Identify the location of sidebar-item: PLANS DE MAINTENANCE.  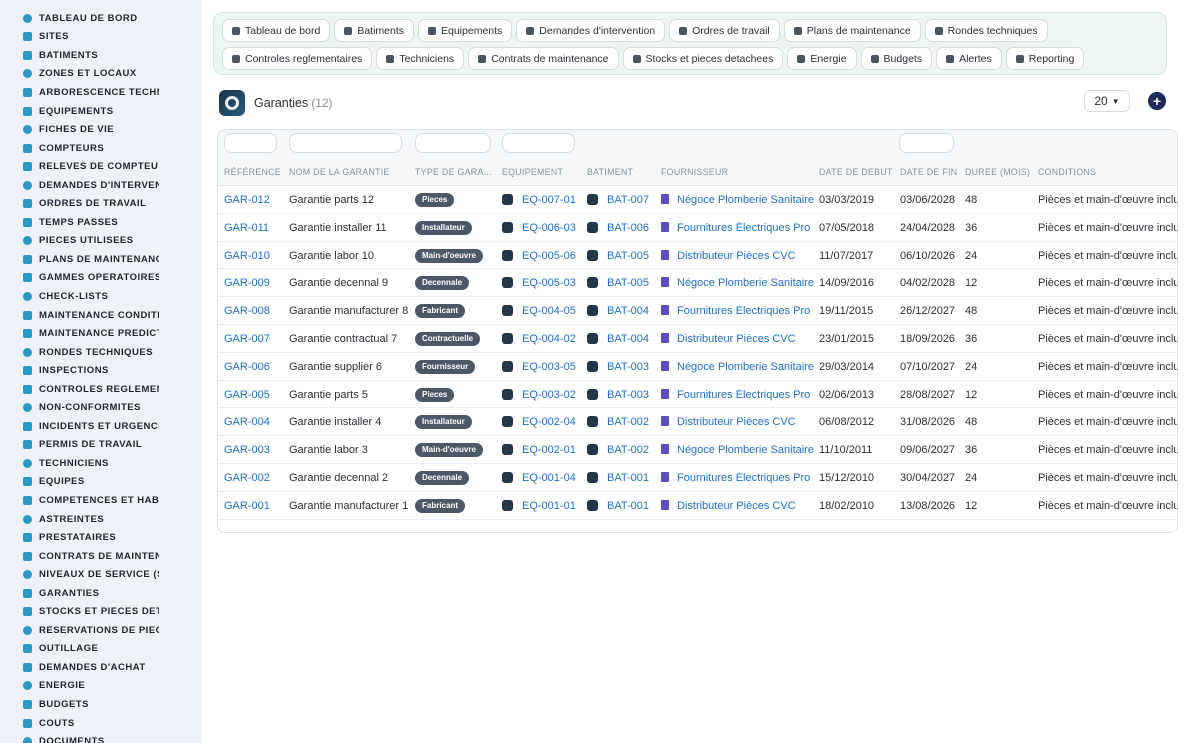
(100, 259).